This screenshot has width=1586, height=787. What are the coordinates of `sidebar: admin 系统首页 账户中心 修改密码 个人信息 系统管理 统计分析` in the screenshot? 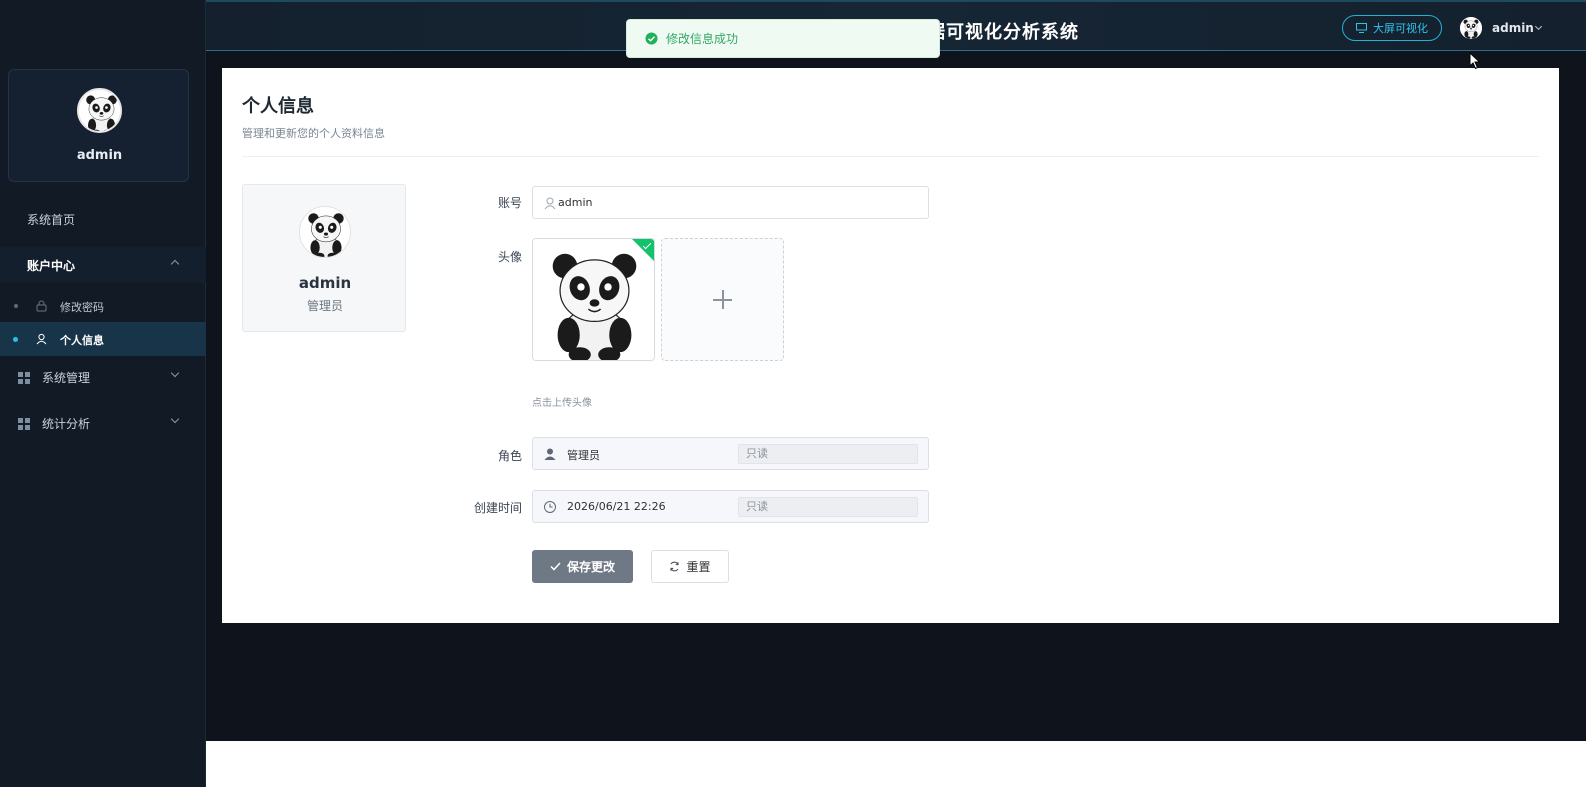 It's located at (103, 393).